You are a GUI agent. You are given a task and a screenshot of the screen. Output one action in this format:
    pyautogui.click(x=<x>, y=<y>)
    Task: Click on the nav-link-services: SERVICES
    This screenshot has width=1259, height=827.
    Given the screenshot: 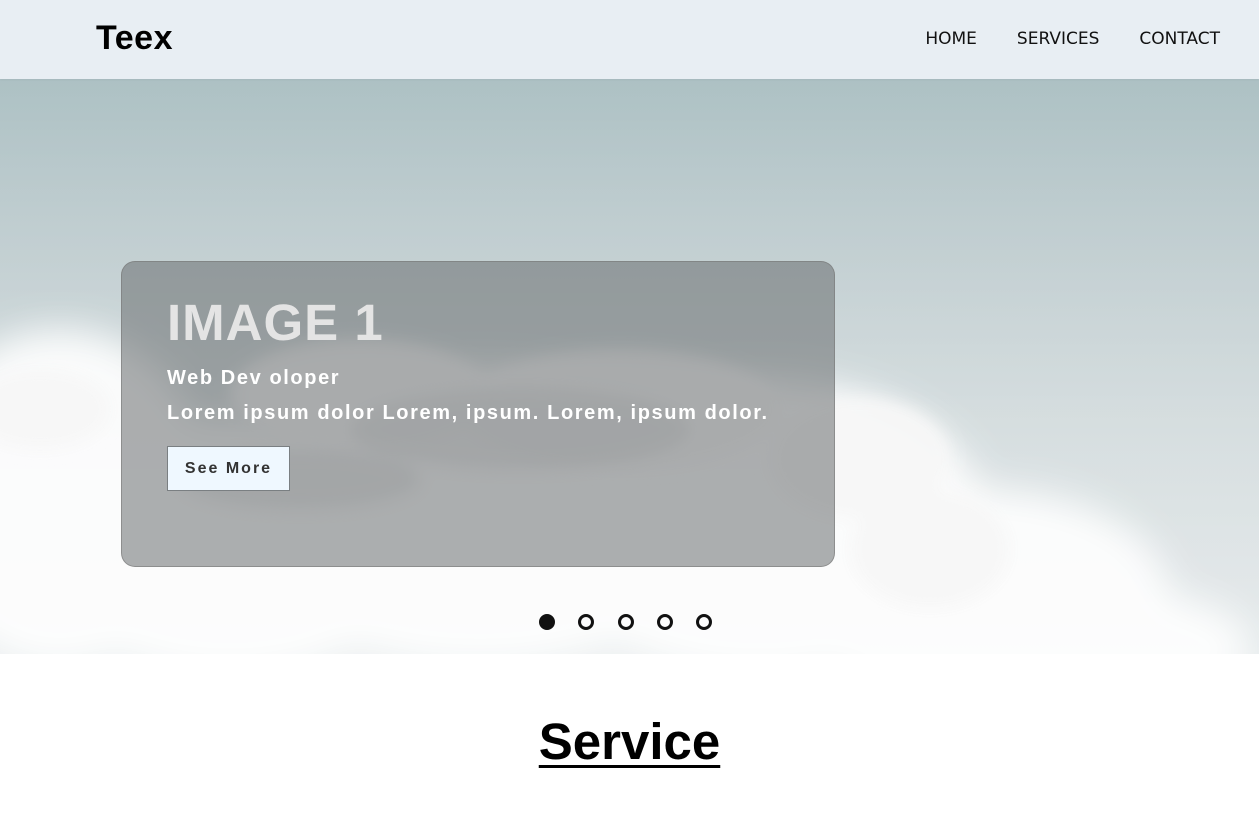 What is the action you would take?
    pyautogui.click(x=1058, y=39)
    